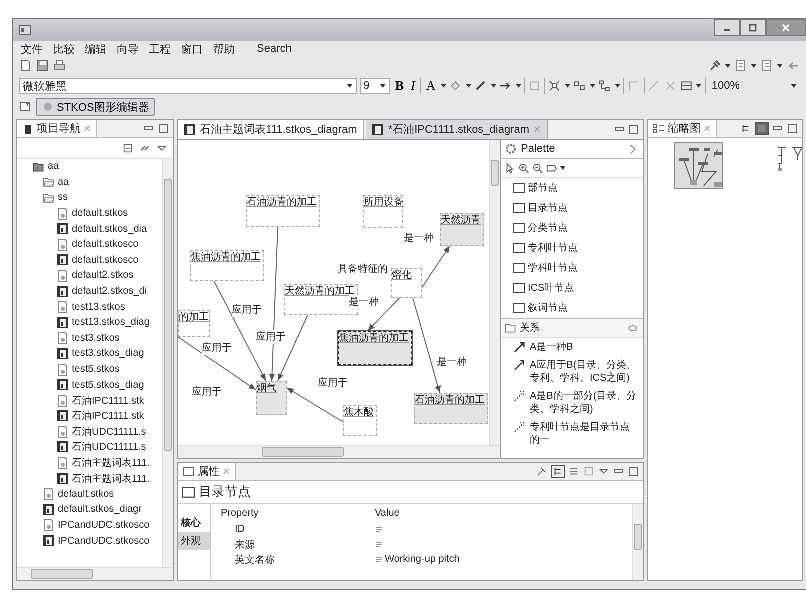 The height and width of the screenshot is (607, 806). I want to click on property-value: Working-up pitch, so click(422, 559).